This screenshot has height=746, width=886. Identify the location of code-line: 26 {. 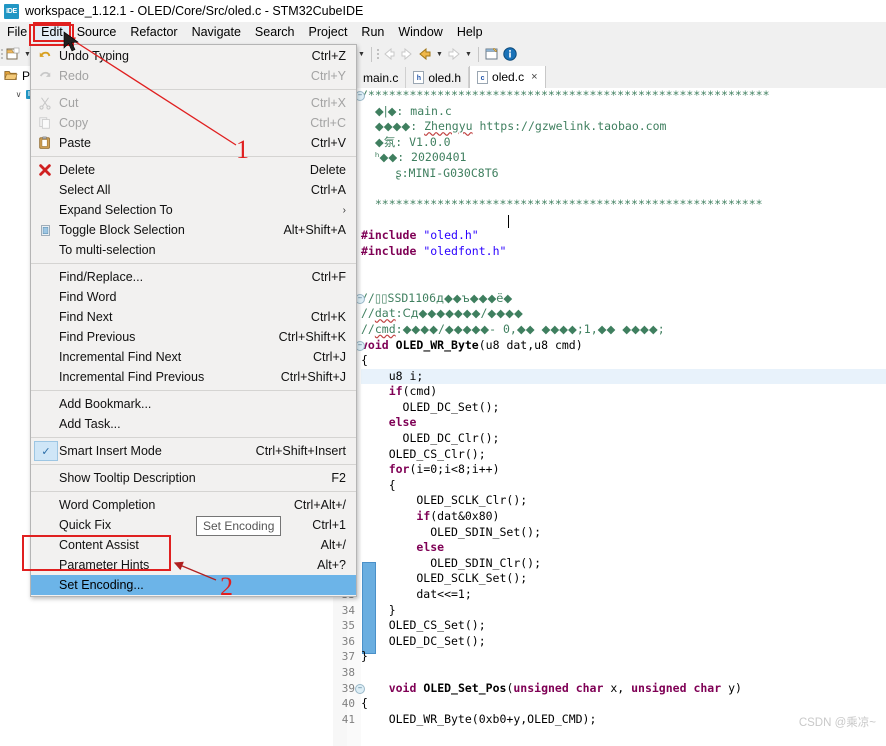
(614, 486).